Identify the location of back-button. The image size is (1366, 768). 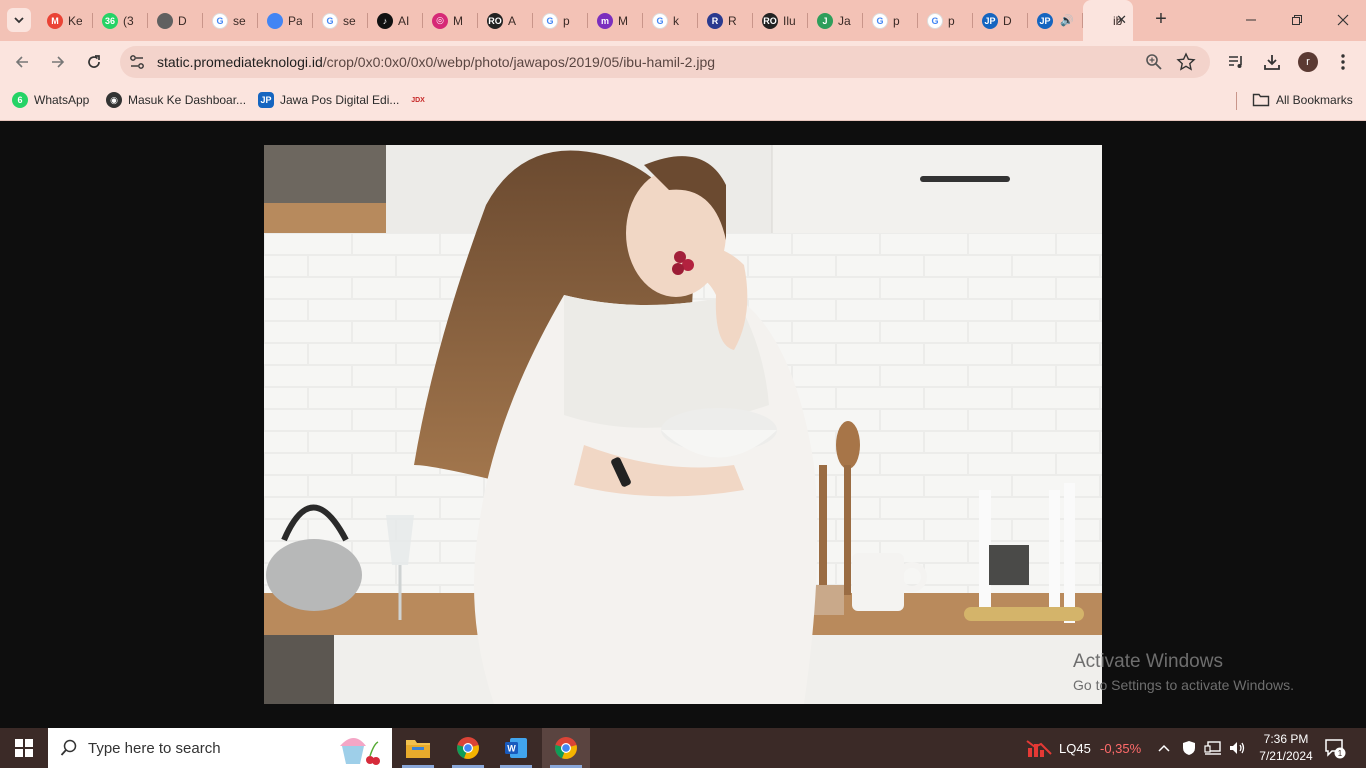
(22, 62).